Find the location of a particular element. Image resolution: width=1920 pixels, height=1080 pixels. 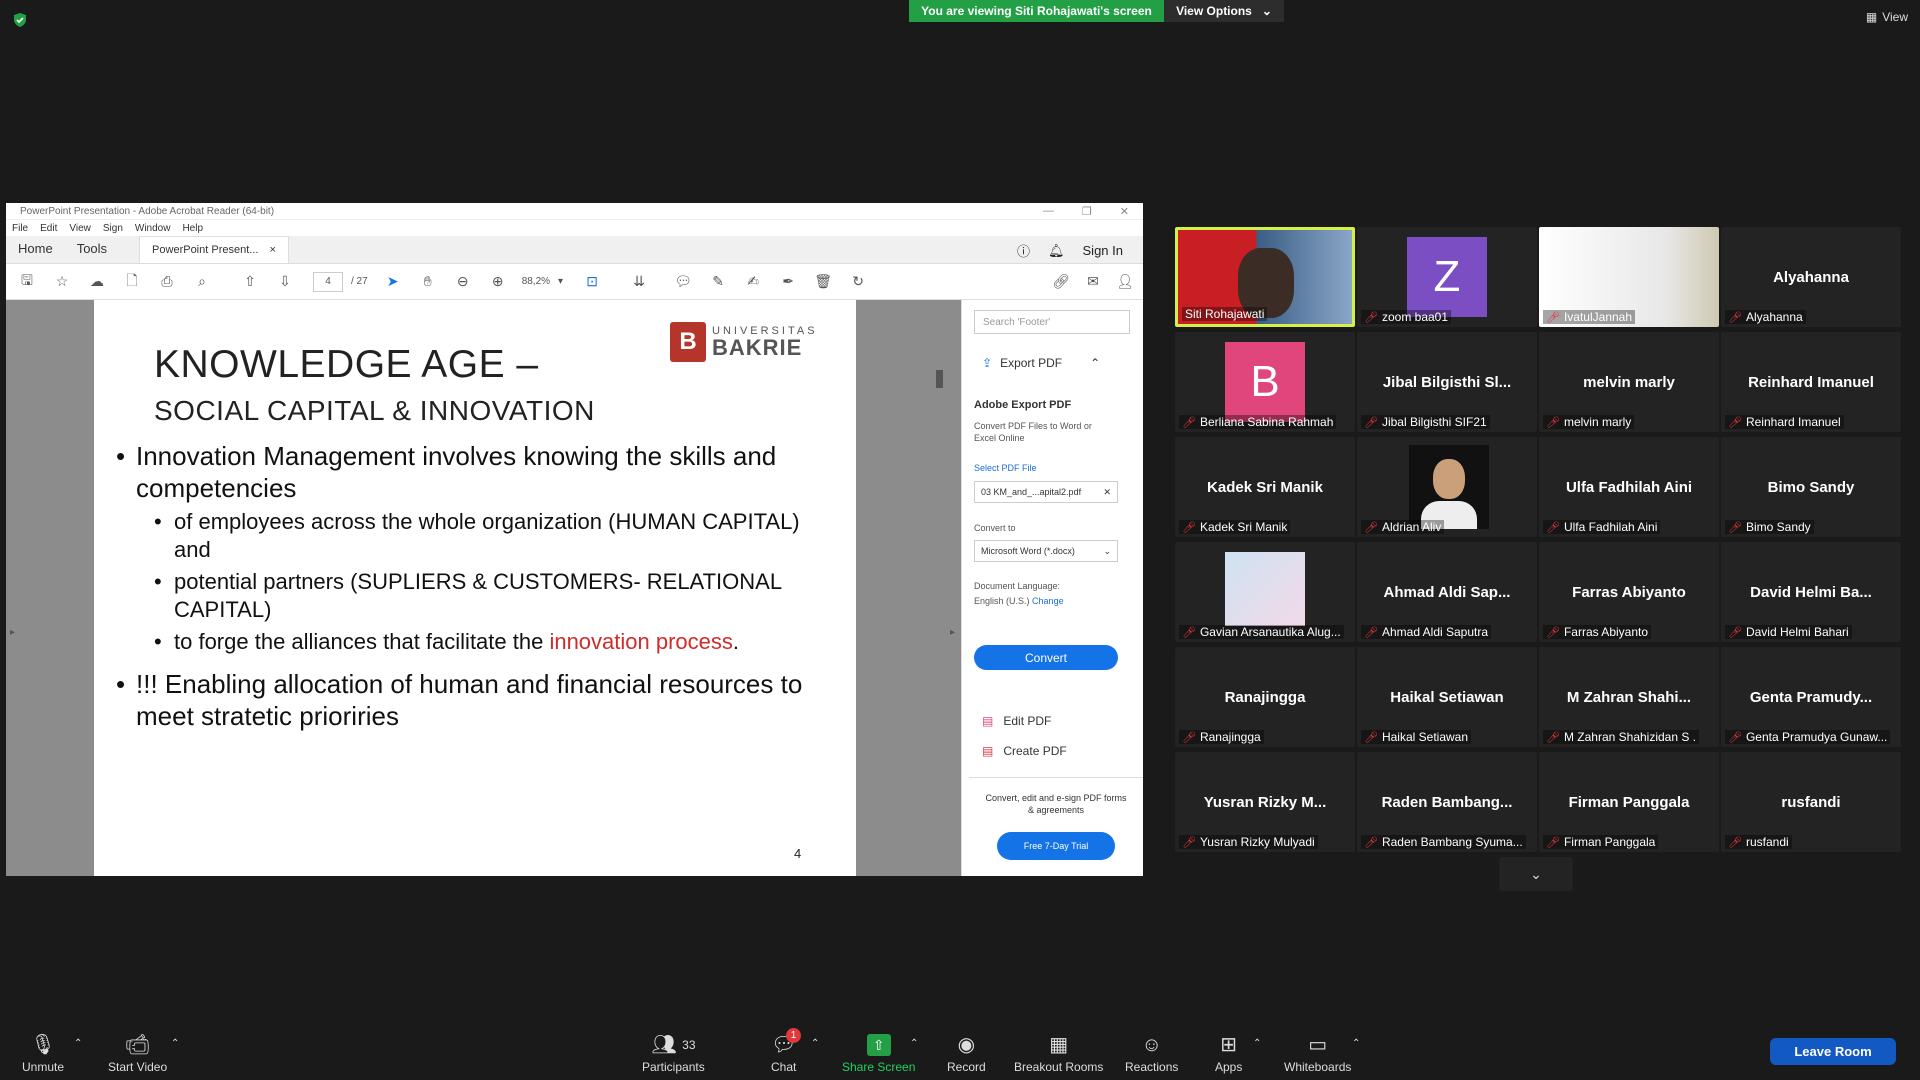

whiteboards-button: ▭ Whiteboards is located at coordinates (1317, 1054).